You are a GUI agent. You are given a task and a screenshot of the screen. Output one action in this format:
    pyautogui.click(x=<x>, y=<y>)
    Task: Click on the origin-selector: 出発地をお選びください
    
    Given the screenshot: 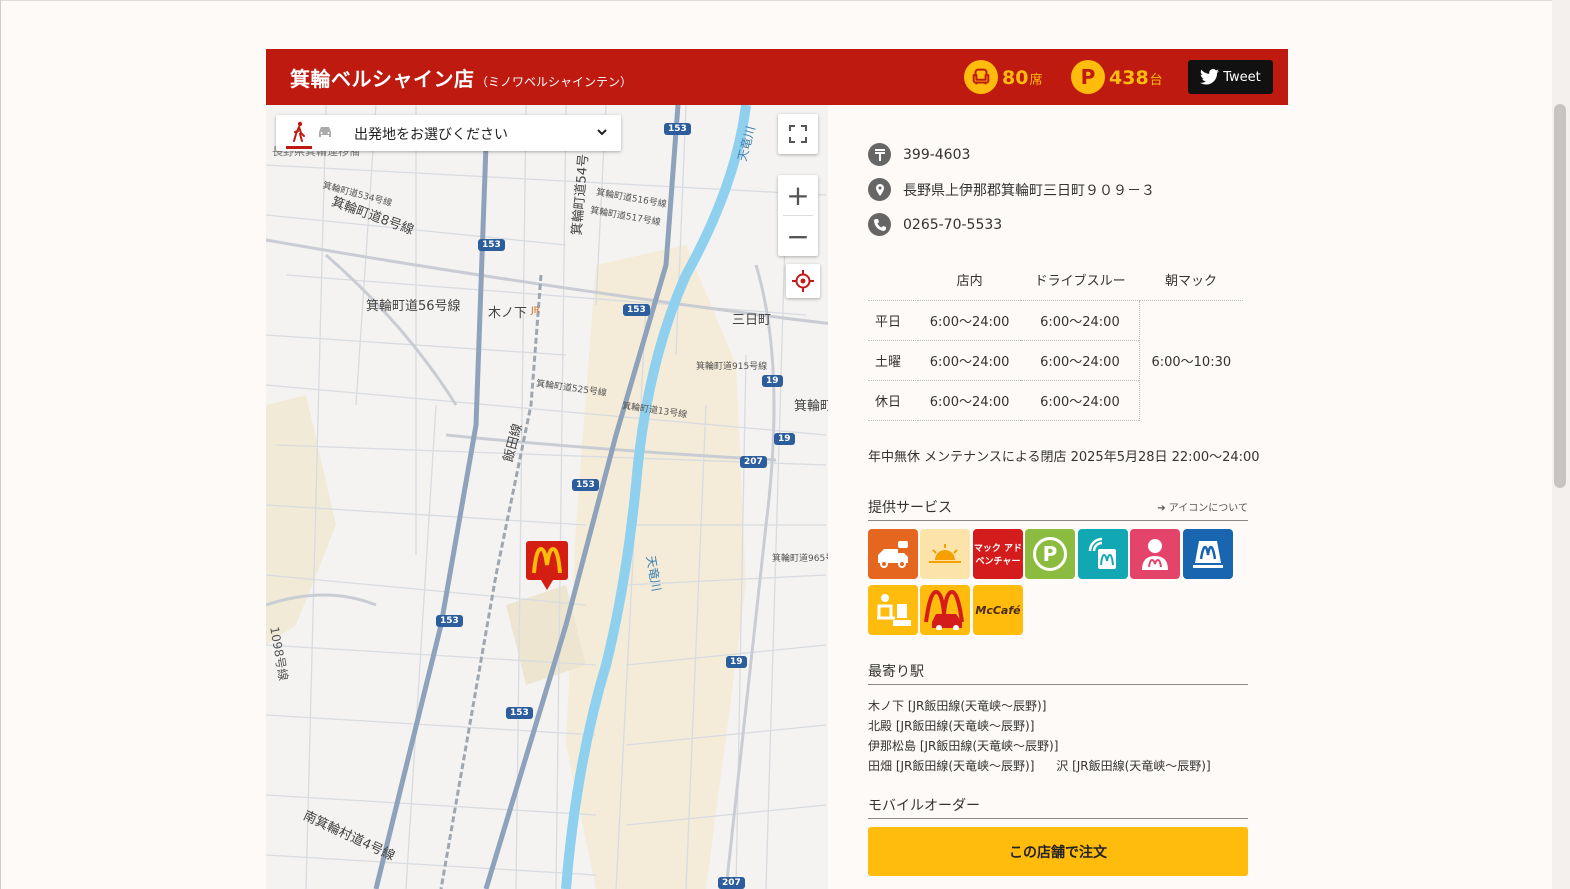 What is the action you would take?
    pyautogui.click(x=448, y=133)
    